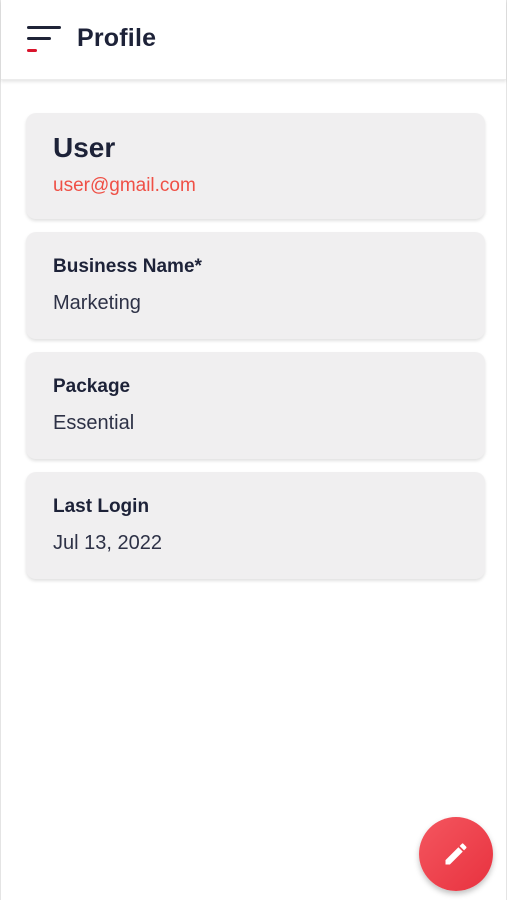 The image size is (507, 900). I want to click on user-name: User, so click(84, 147).